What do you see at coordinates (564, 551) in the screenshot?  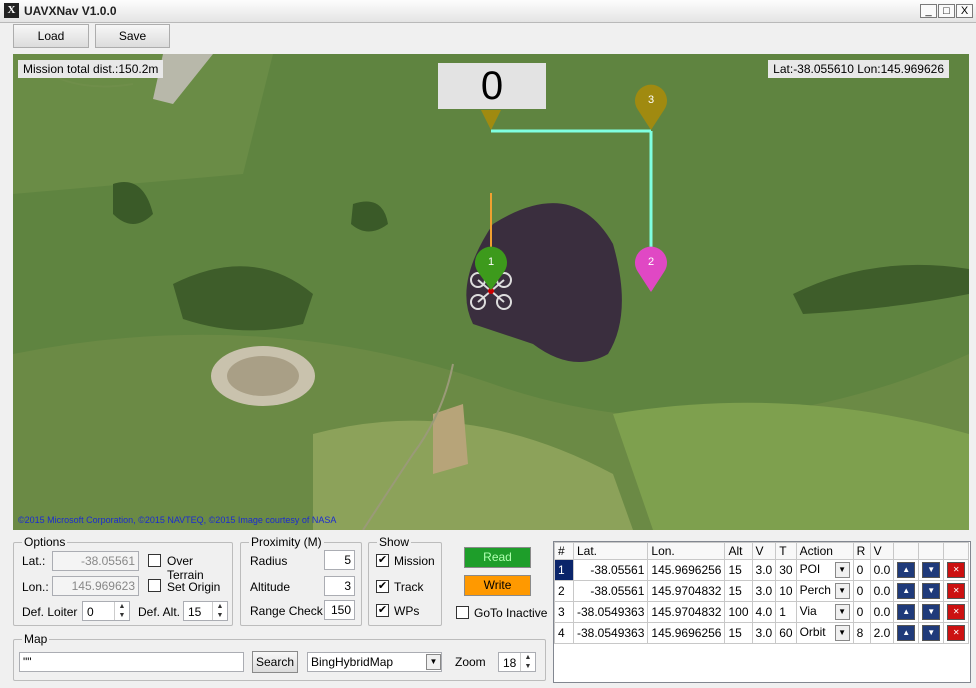 I see `col-header-num: #` at bounding box center [564, 551].